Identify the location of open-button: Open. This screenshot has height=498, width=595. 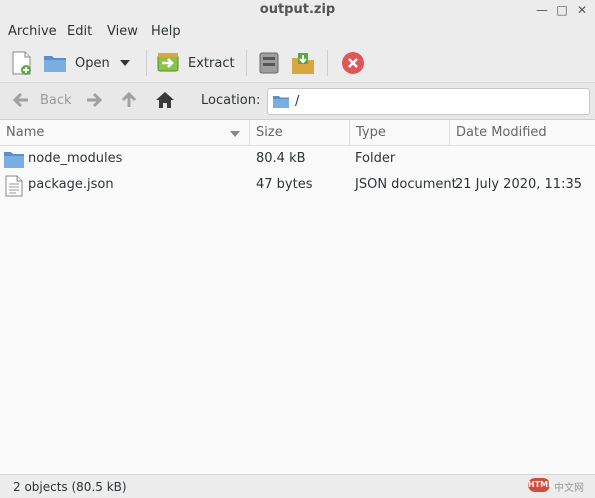
(76, 63).